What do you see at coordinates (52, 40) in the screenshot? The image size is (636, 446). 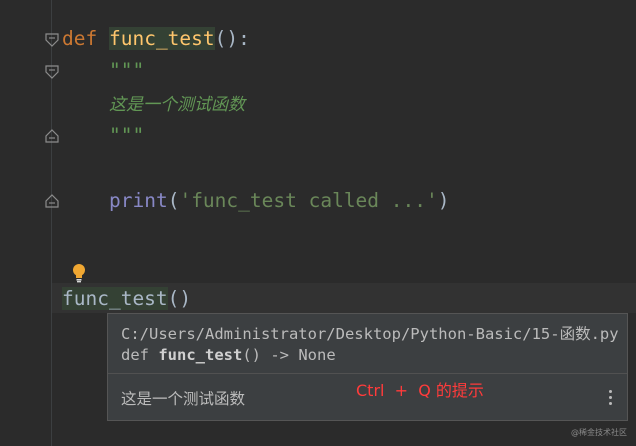 I see `fold-def-icon` at bounding box center [52, 40].